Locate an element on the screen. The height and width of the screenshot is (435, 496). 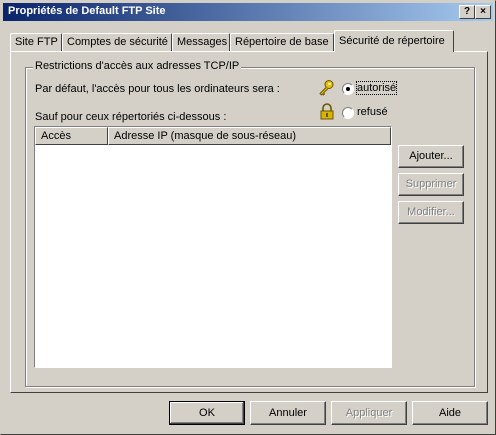
tab-repertoire-base: Répertoire de base is located at coordinates (282, 42).